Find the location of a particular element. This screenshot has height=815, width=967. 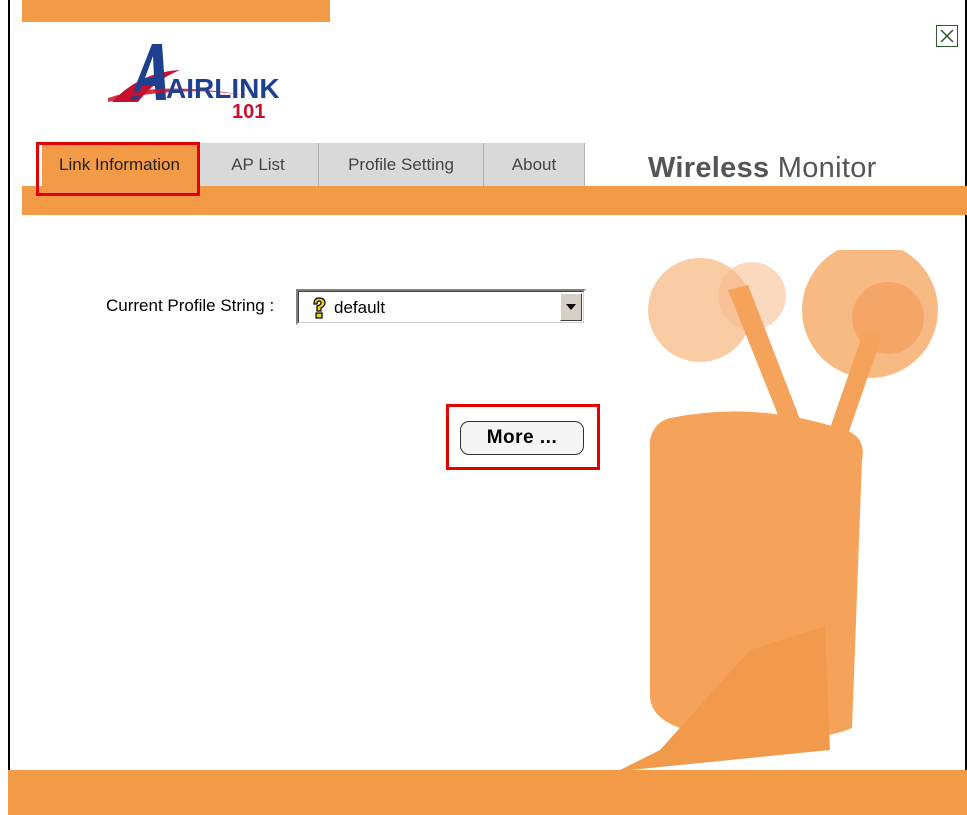

logo-text: AIRLINK is located at coordinates (223, 88).